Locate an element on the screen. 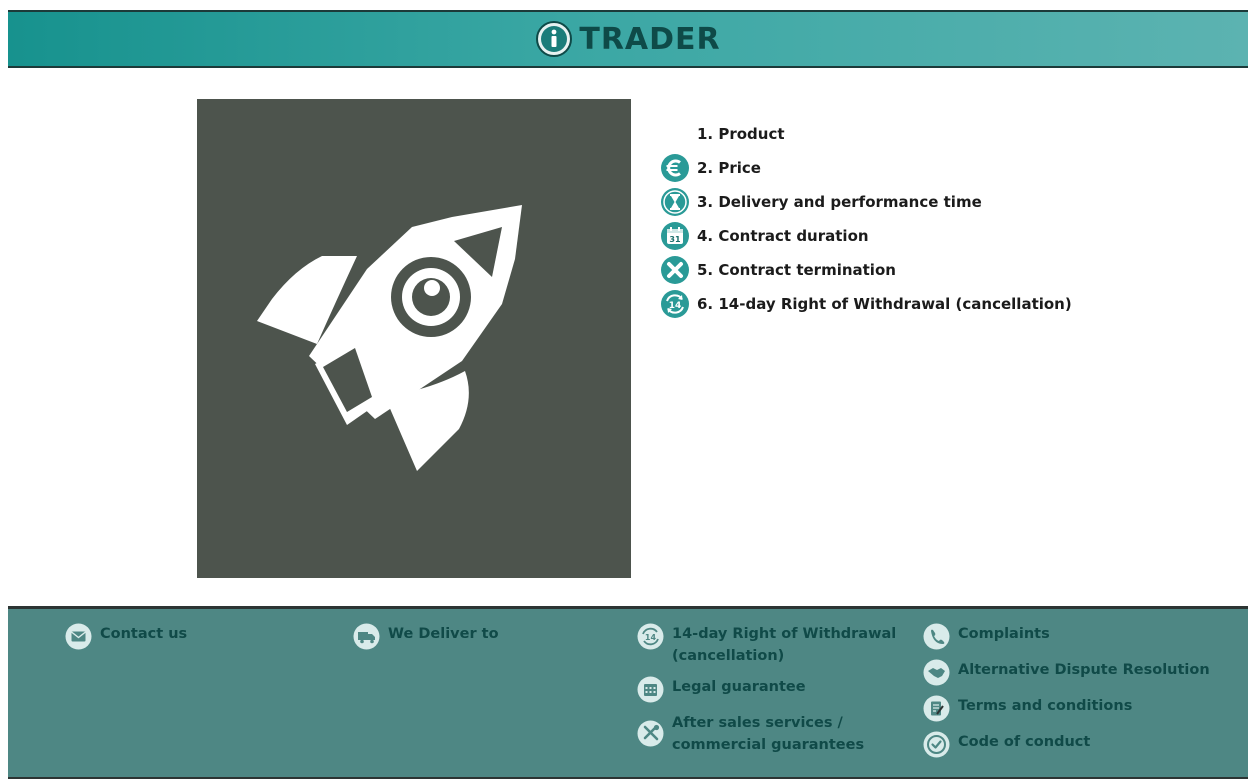  contact-us-link: Contact us is located at coordinates (126, 636).